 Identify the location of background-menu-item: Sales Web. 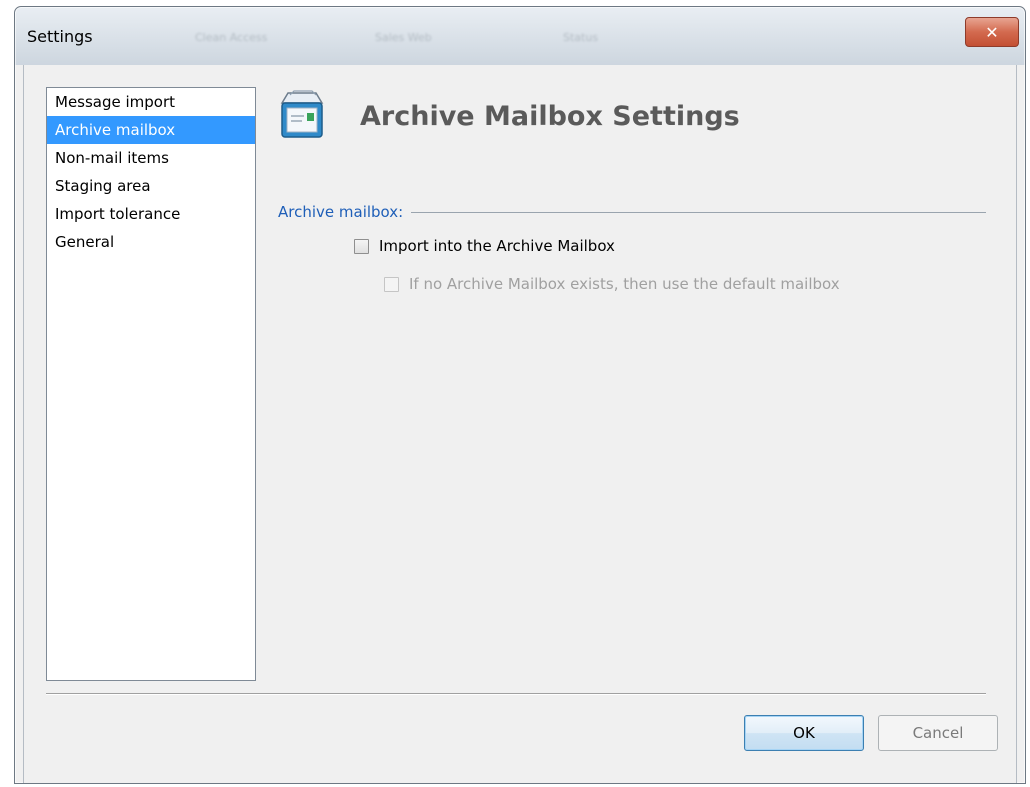
(403, 37).